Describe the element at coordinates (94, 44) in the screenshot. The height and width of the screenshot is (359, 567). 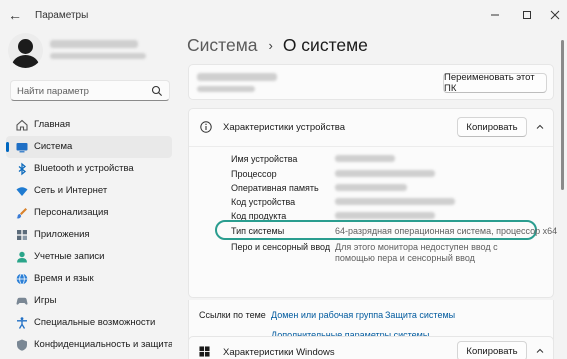
I see `user-name-redacted` at that location.